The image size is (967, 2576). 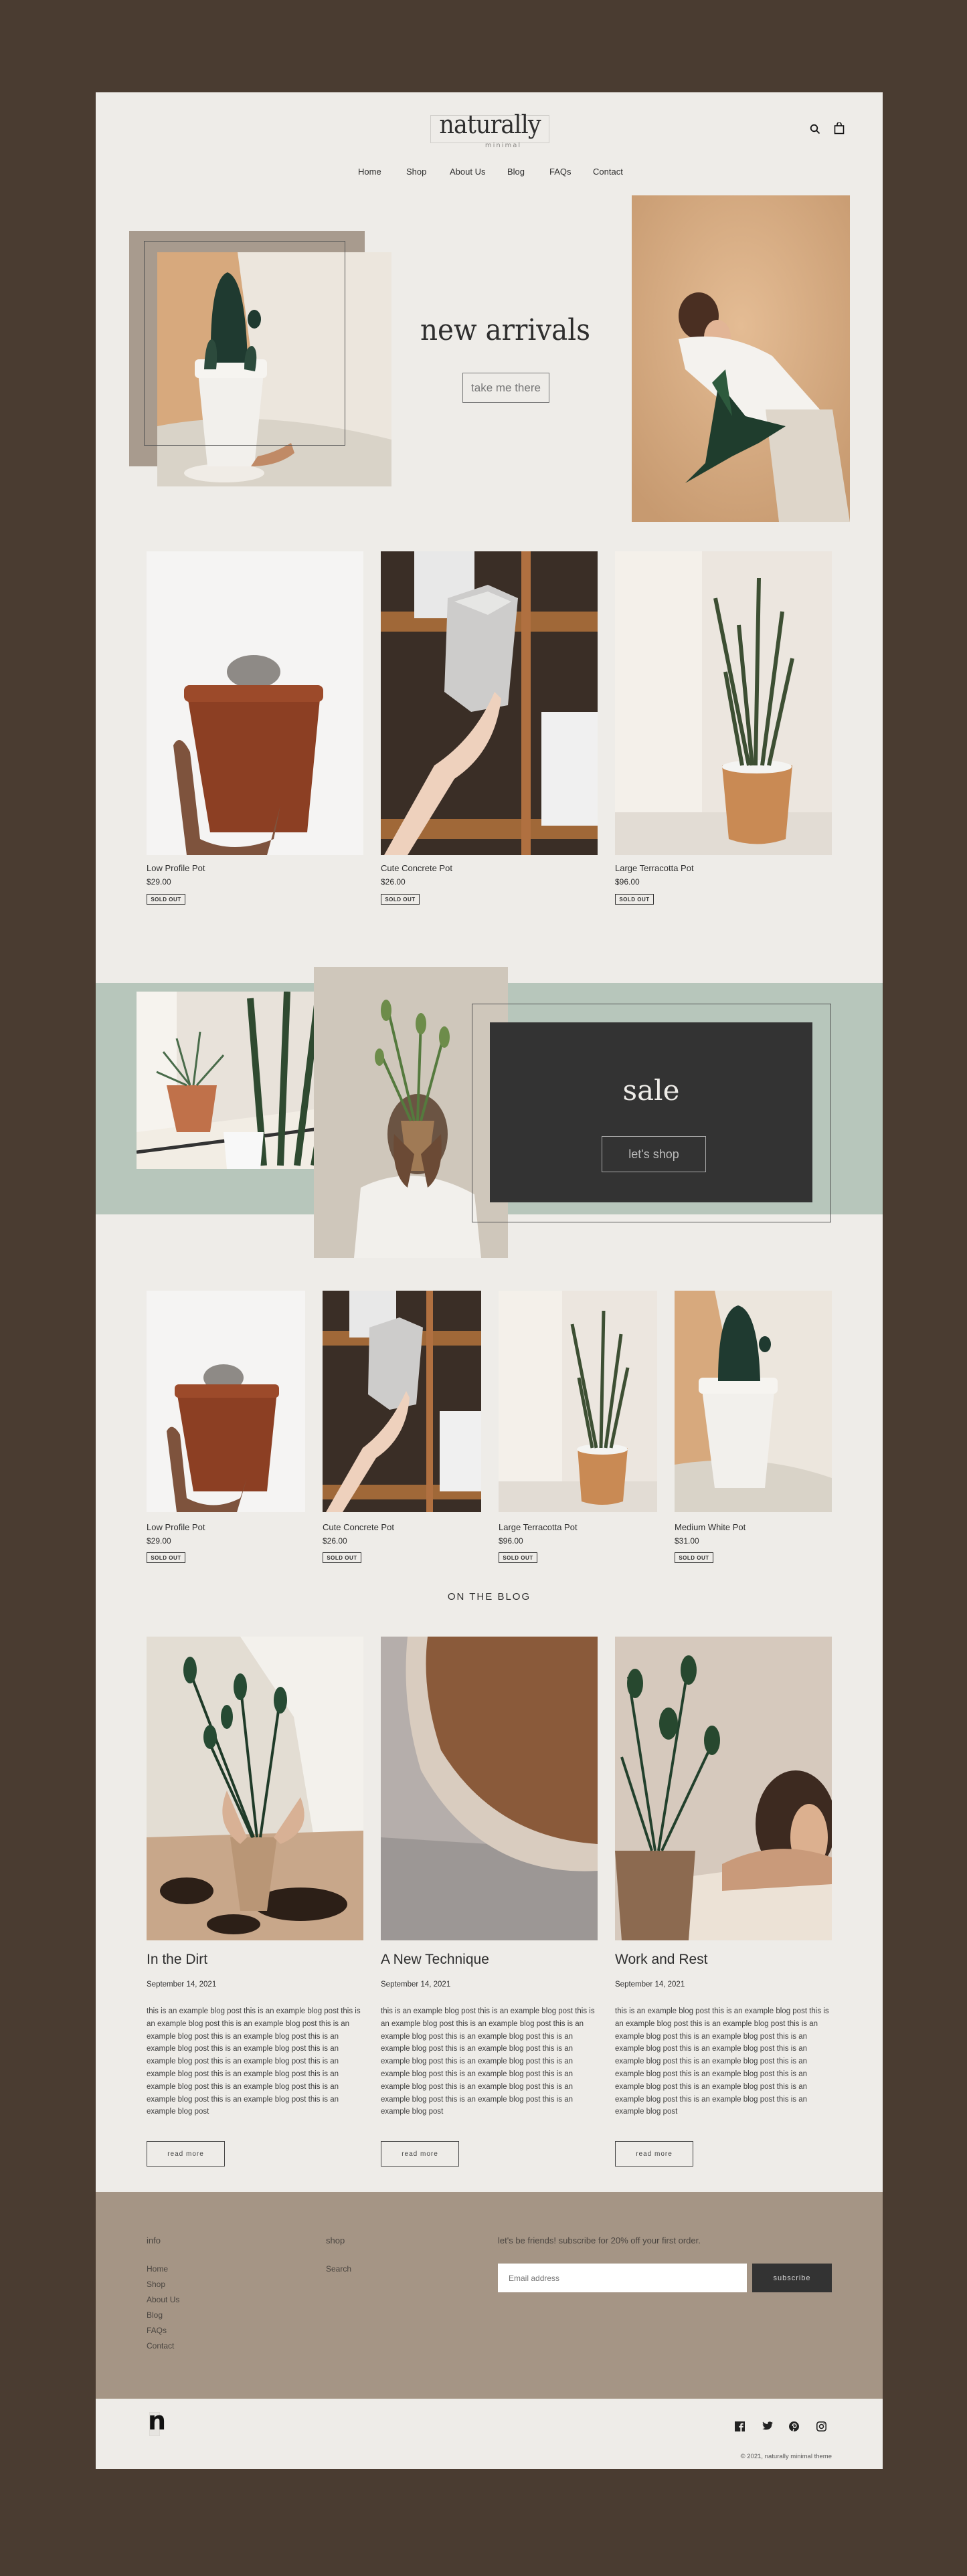 What do you see at coordinates (687, 1541) in the screenshot?
I see `product-price: $31.00` at bounding box center [687, 1541].